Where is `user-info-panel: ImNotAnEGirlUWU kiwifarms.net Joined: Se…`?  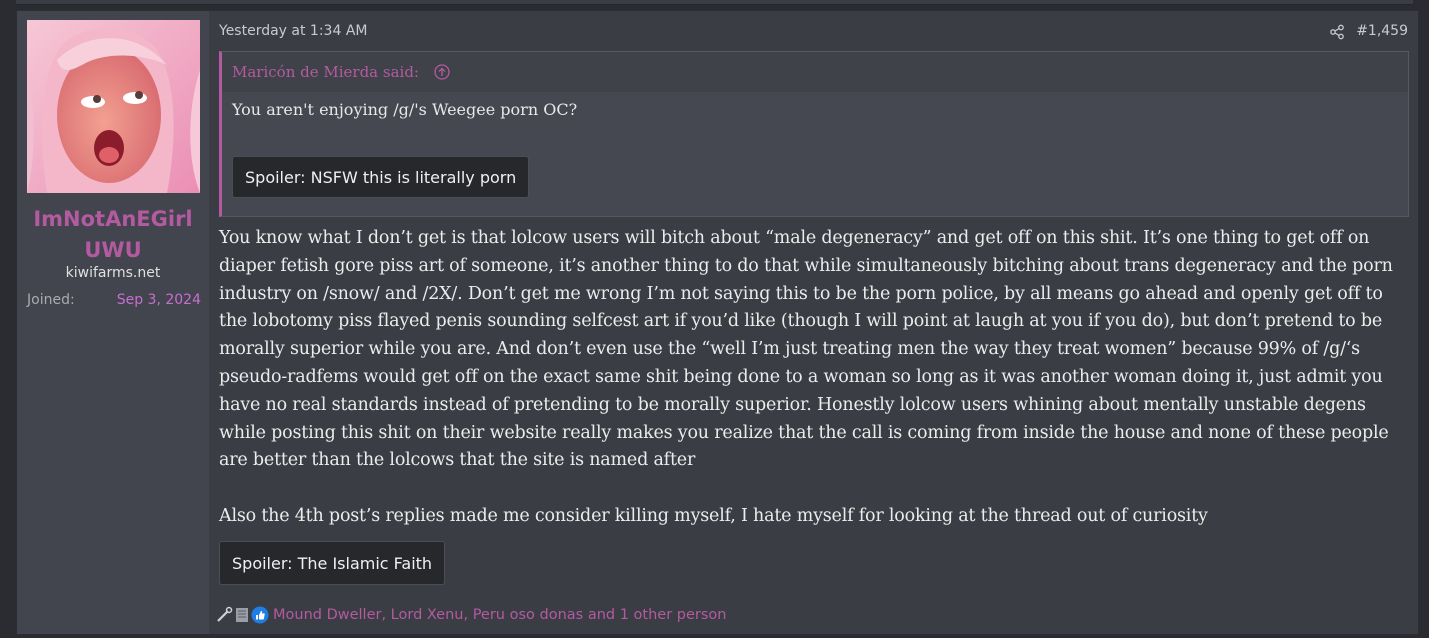
user-info-panel: ImNotAnEGirlUWU kiwifarms.net Joined: Se… is located at coordinates (113, 322).